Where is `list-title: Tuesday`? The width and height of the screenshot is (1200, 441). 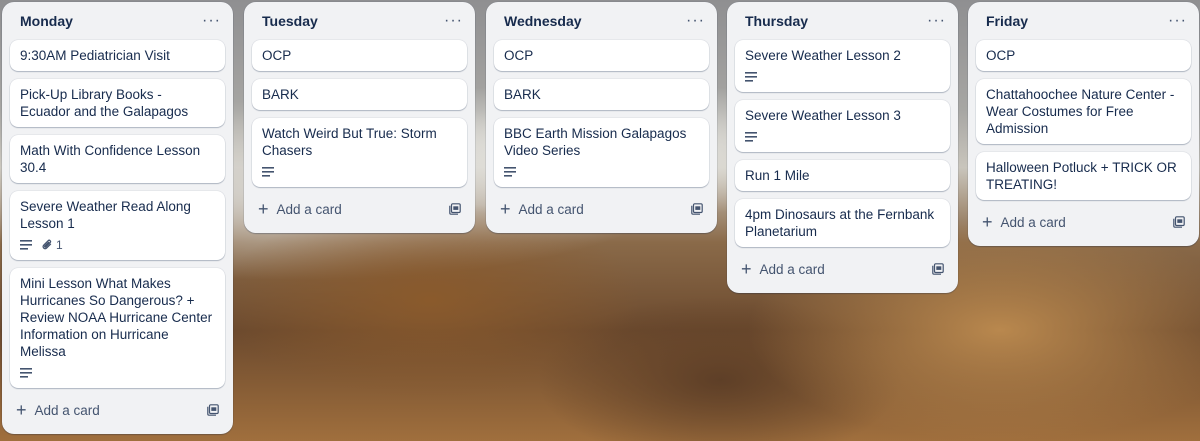 list-title: Tuesday is located at coordinates (290, 21).